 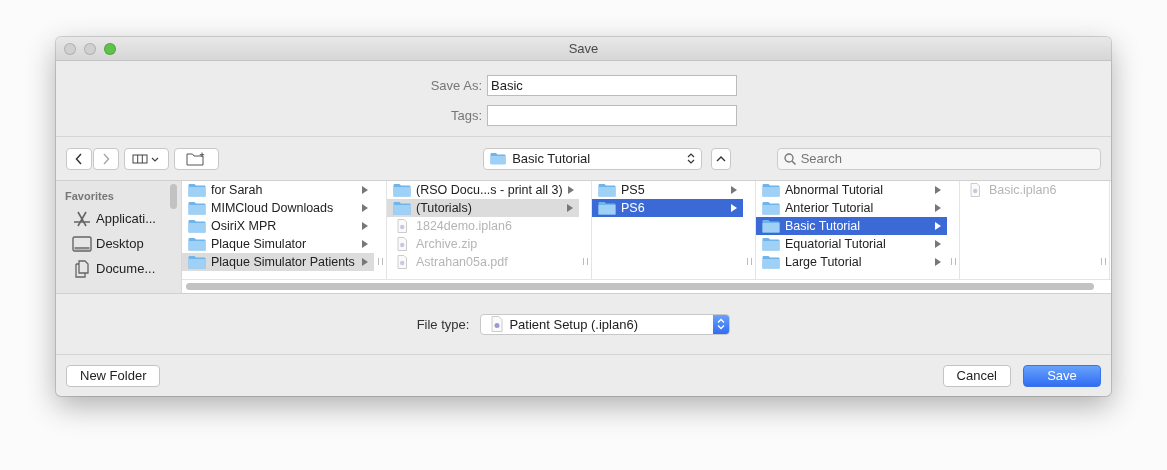 What do you see at coordinates (278, 244) in the screenshot?
I see `file-browser-item: Plaque Simulator` at bounding box center [278, 244].